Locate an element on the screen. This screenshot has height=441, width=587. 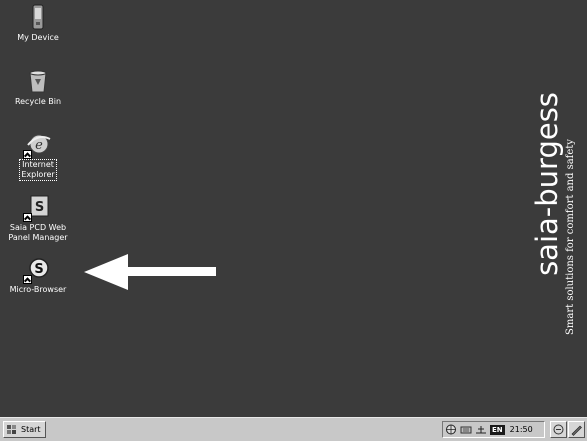
pda-device-icon is located at coordinates (38, 17).